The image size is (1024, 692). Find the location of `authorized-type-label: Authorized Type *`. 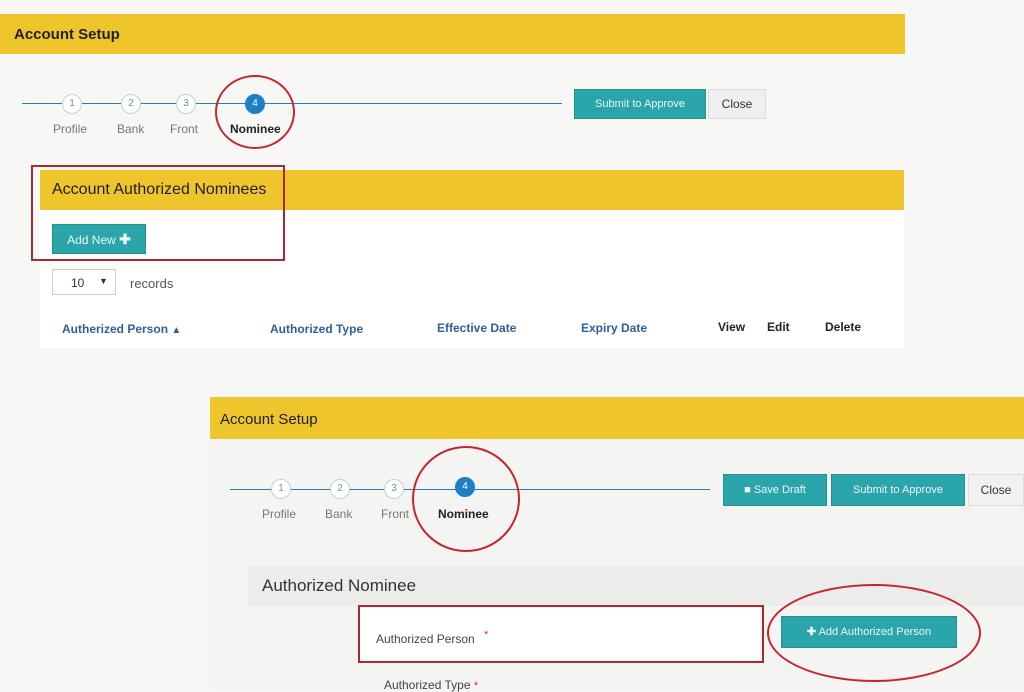

authorized-type-label: Authorized Type * is located at coordinates (431, 685).